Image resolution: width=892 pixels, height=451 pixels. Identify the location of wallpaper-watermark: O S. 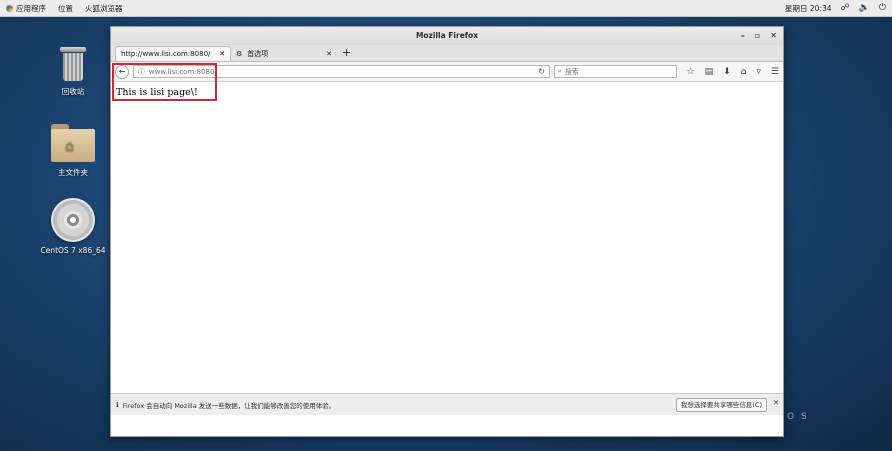
(798, 417).